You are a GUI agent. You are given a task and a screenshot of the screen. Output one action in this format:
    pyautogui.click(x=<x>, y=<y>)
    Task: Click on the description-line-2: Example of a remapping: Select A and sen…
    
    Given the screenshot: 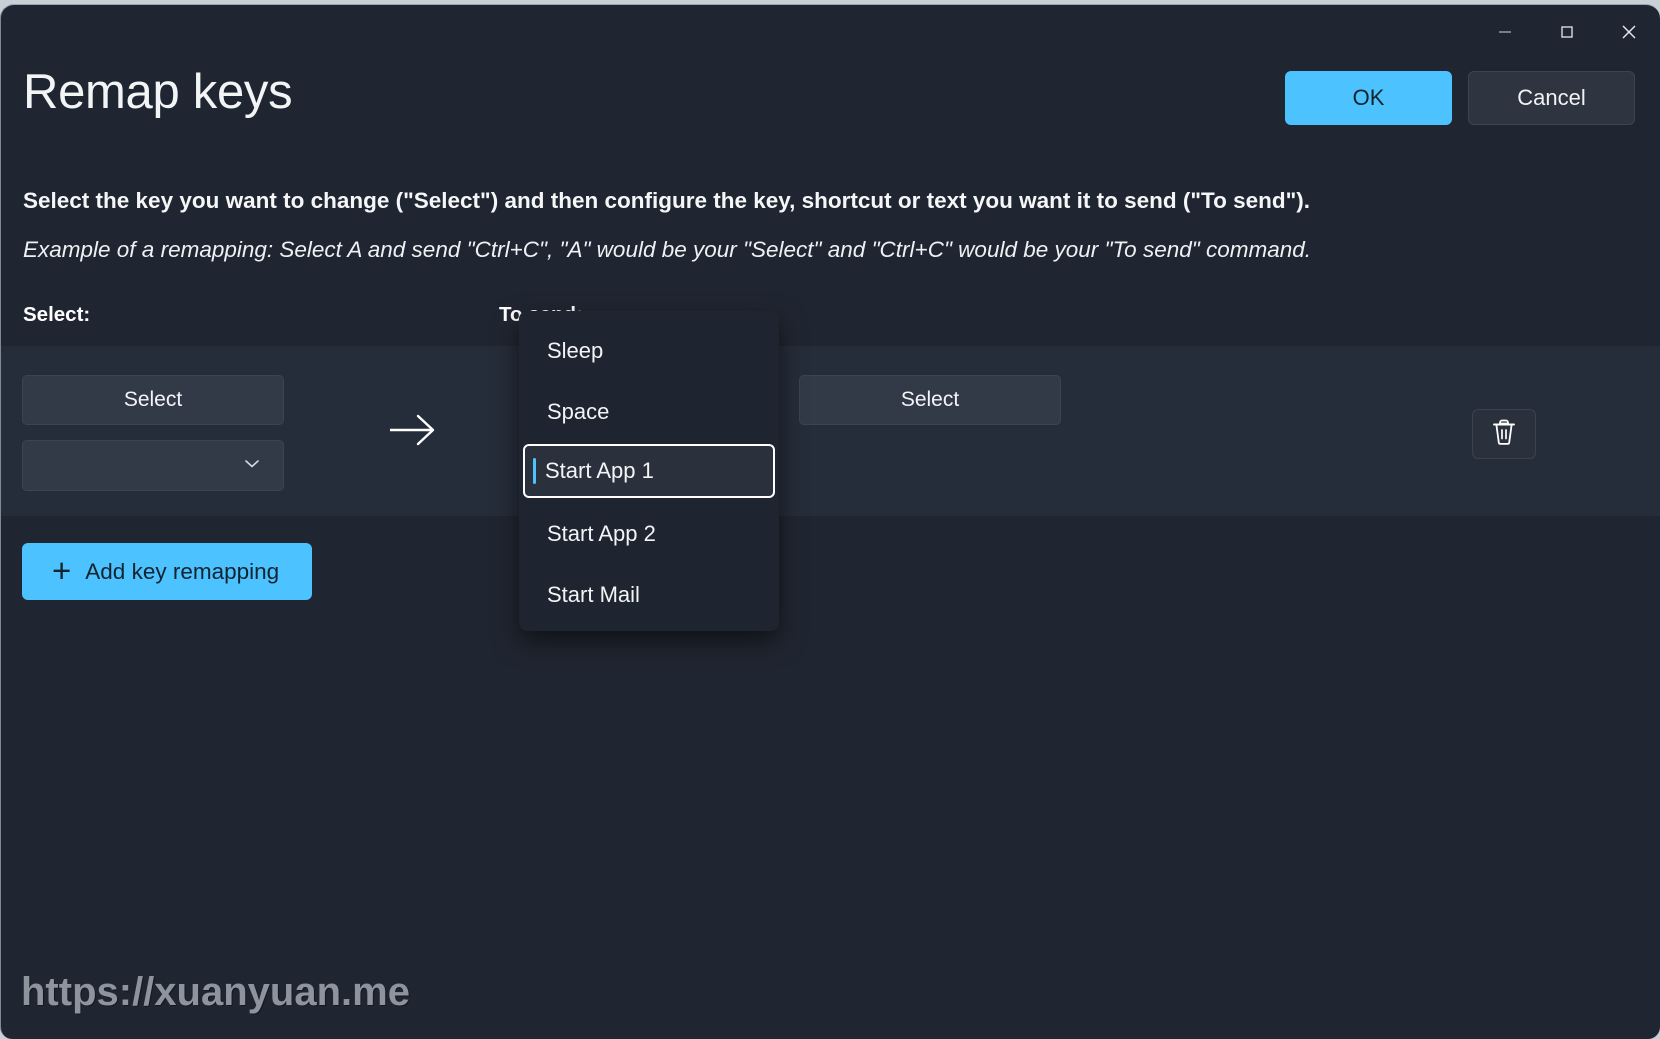 What is the action you would take?
    pyautogui.click(x=667, y=249)
    